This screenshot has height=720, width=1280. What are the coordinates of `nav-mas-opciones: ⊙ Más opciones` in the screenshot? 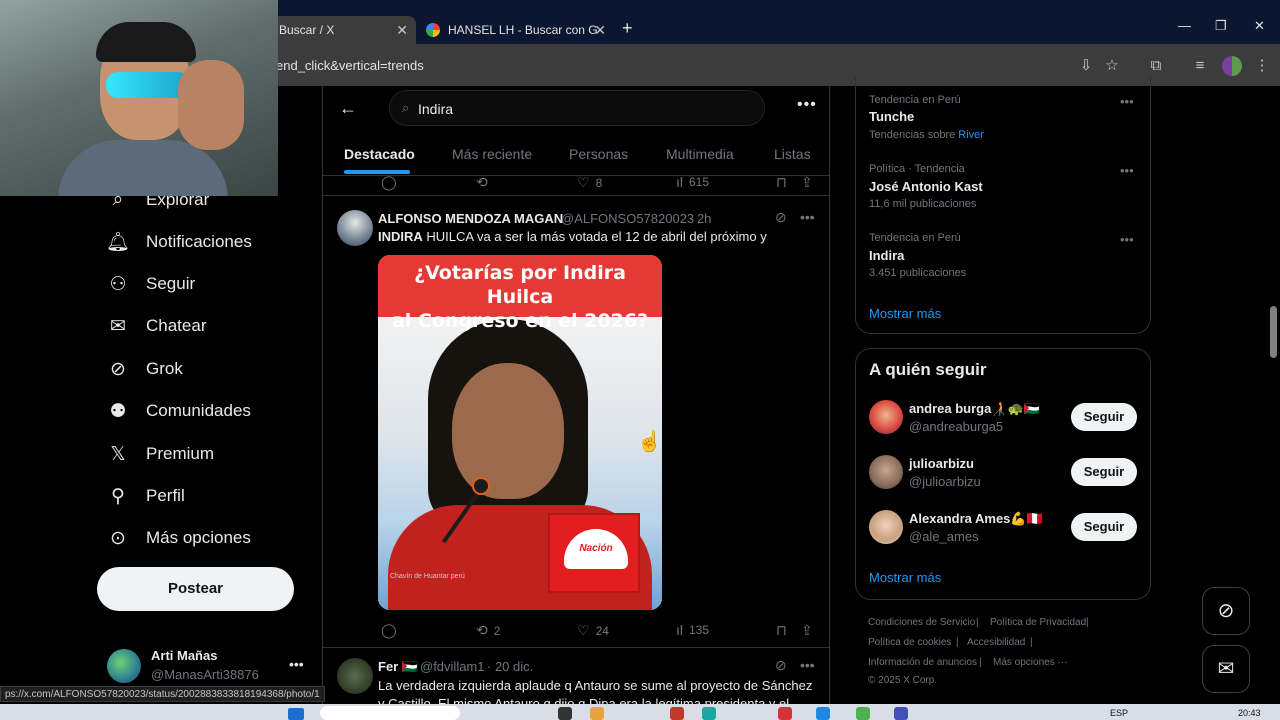 It's located at (178, 538).